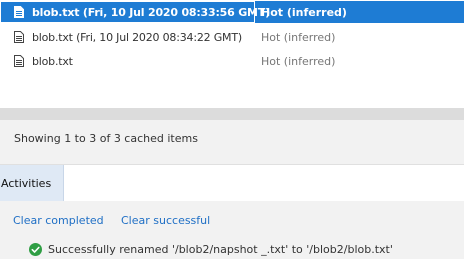  I want to click on blob-name-cell: blob.txt (Fri, 10 Jul 2020 08:34:22 GMT), so click(127, 37).